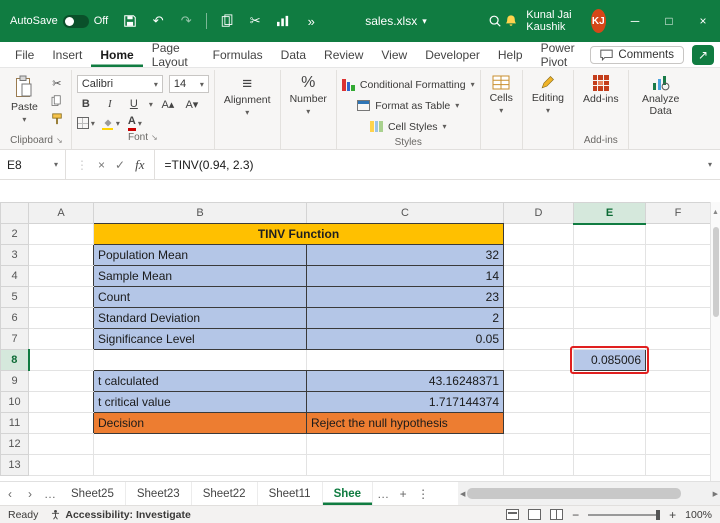 The height and width of the screenshot is (523, 720). I want to click on cell-a9, so click(61, 381).